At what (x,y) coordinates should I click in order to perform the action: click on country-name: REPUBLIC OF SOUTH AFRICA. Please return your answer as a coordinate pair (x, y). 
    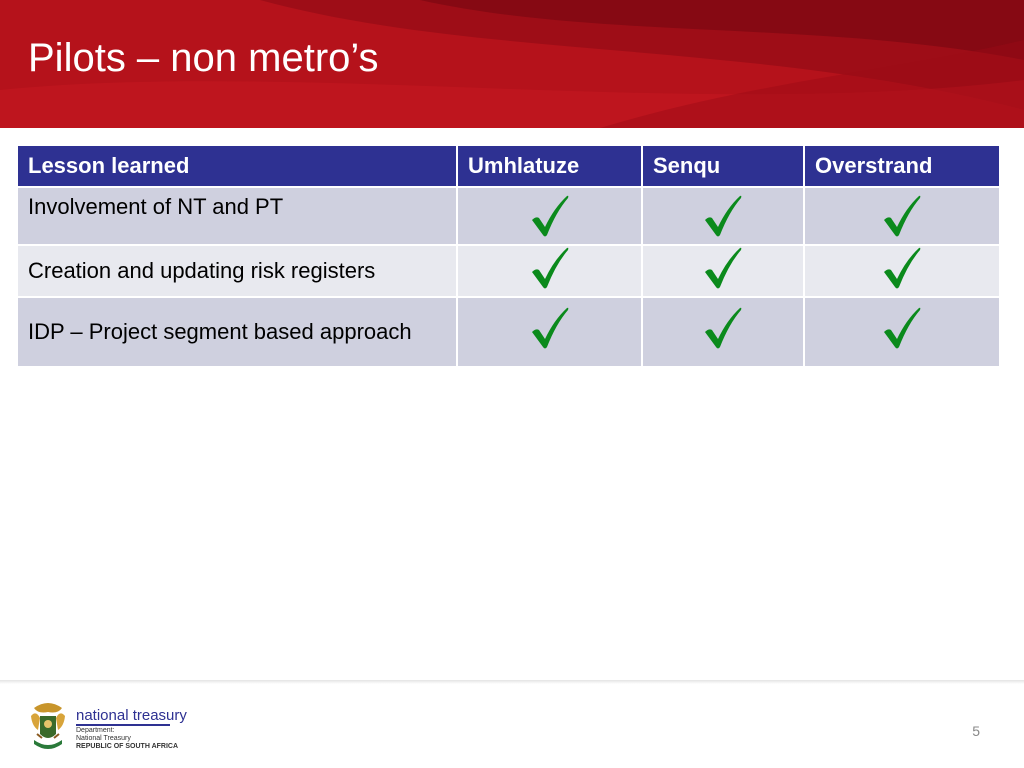
    Looking at the image, I should click on (127, 746).